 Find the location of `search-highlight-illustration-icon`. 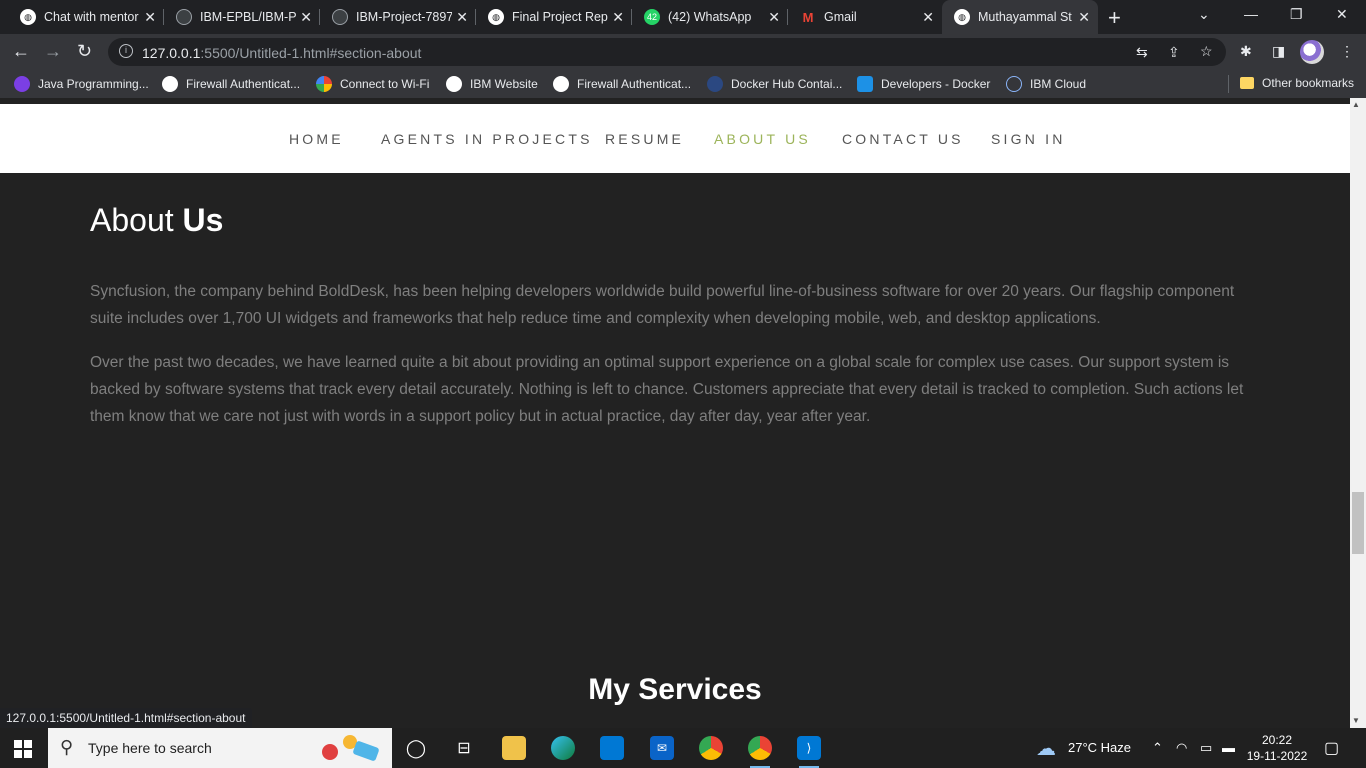

search-highlight-illustration-icon is located at coordinates (350, 748).